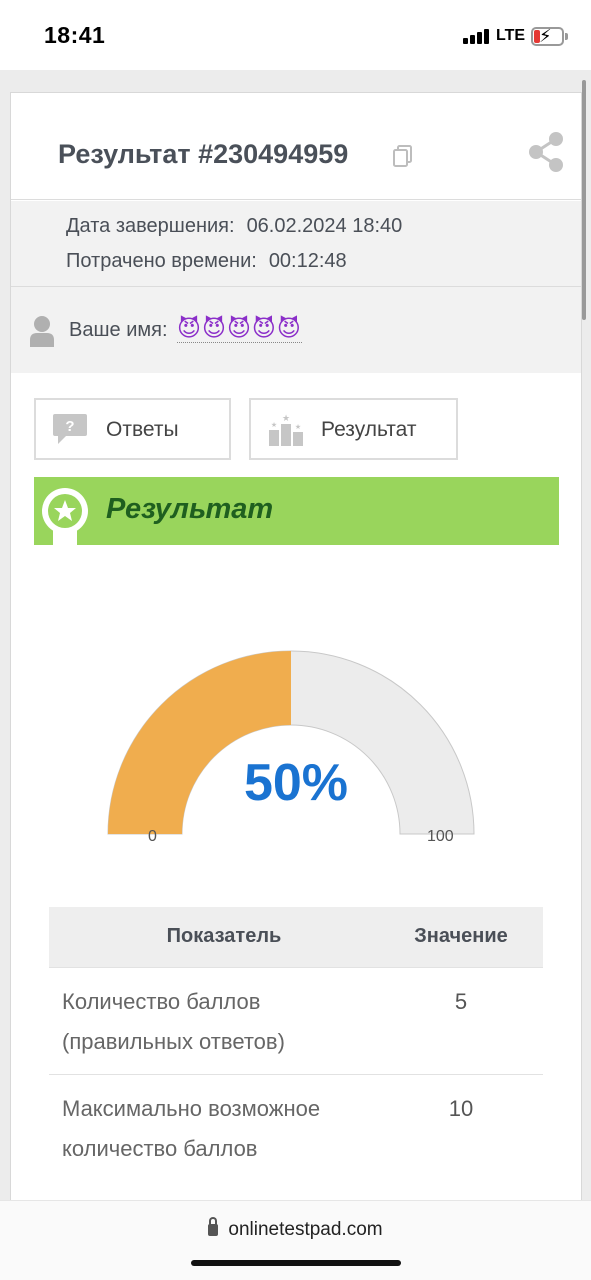 Image resolution: width=591 pixels, height=1280 pixels. I want to click on tab-answers: ? Ответы, so click(132, 429).